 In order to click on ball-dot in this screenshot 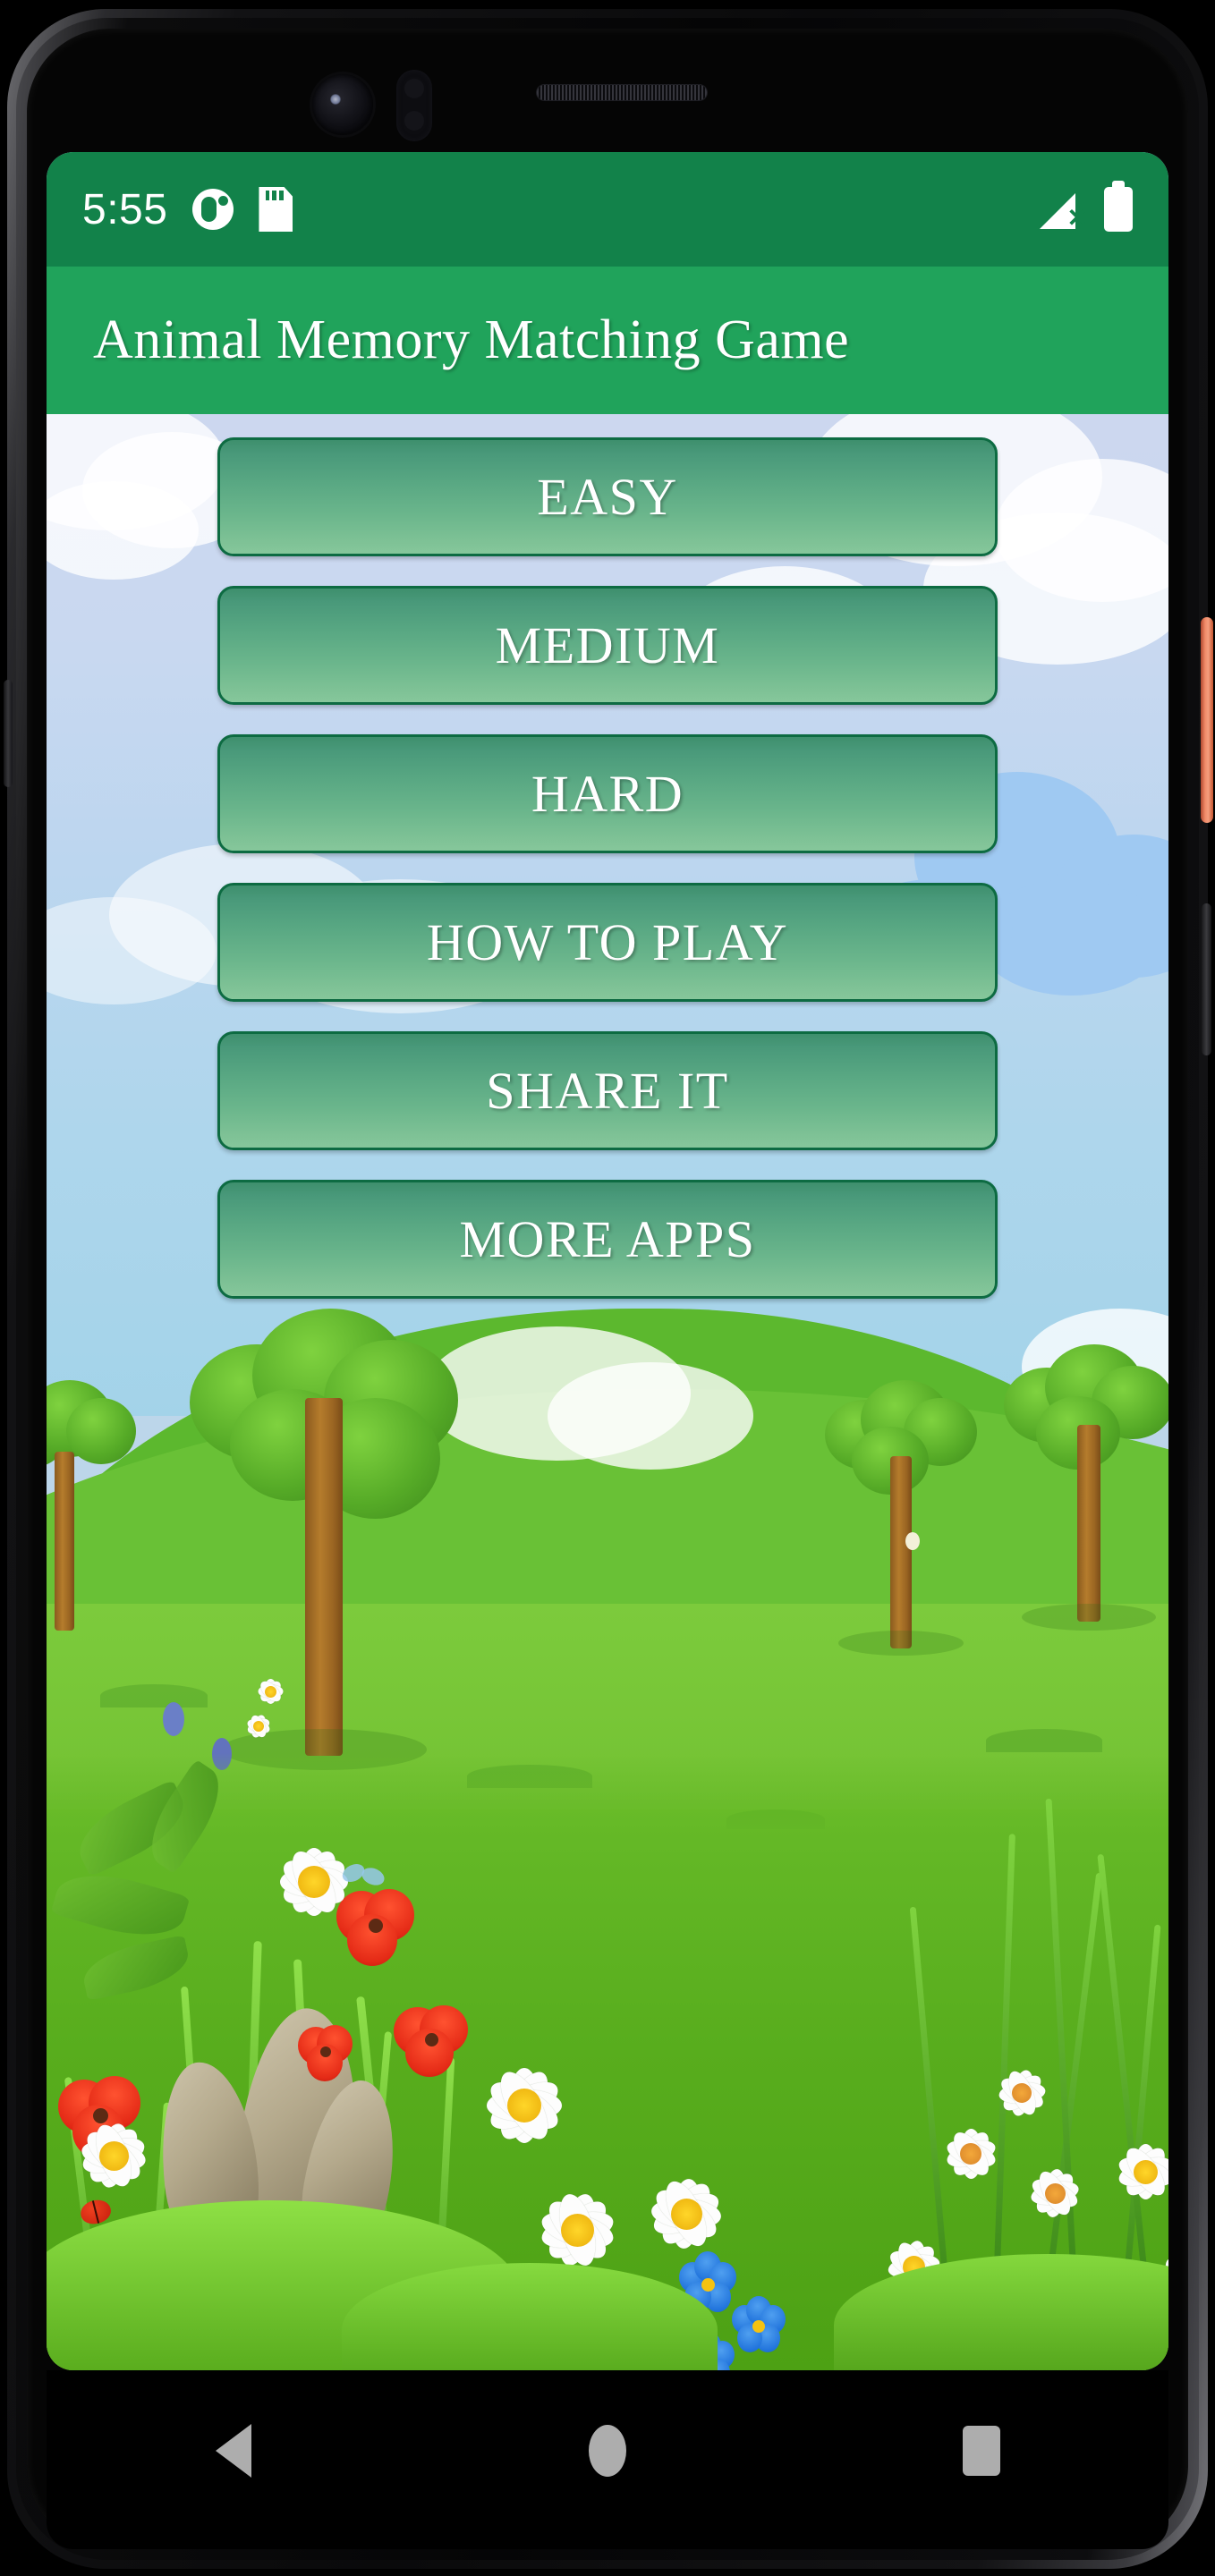, I will do `click(913, 1541)`.